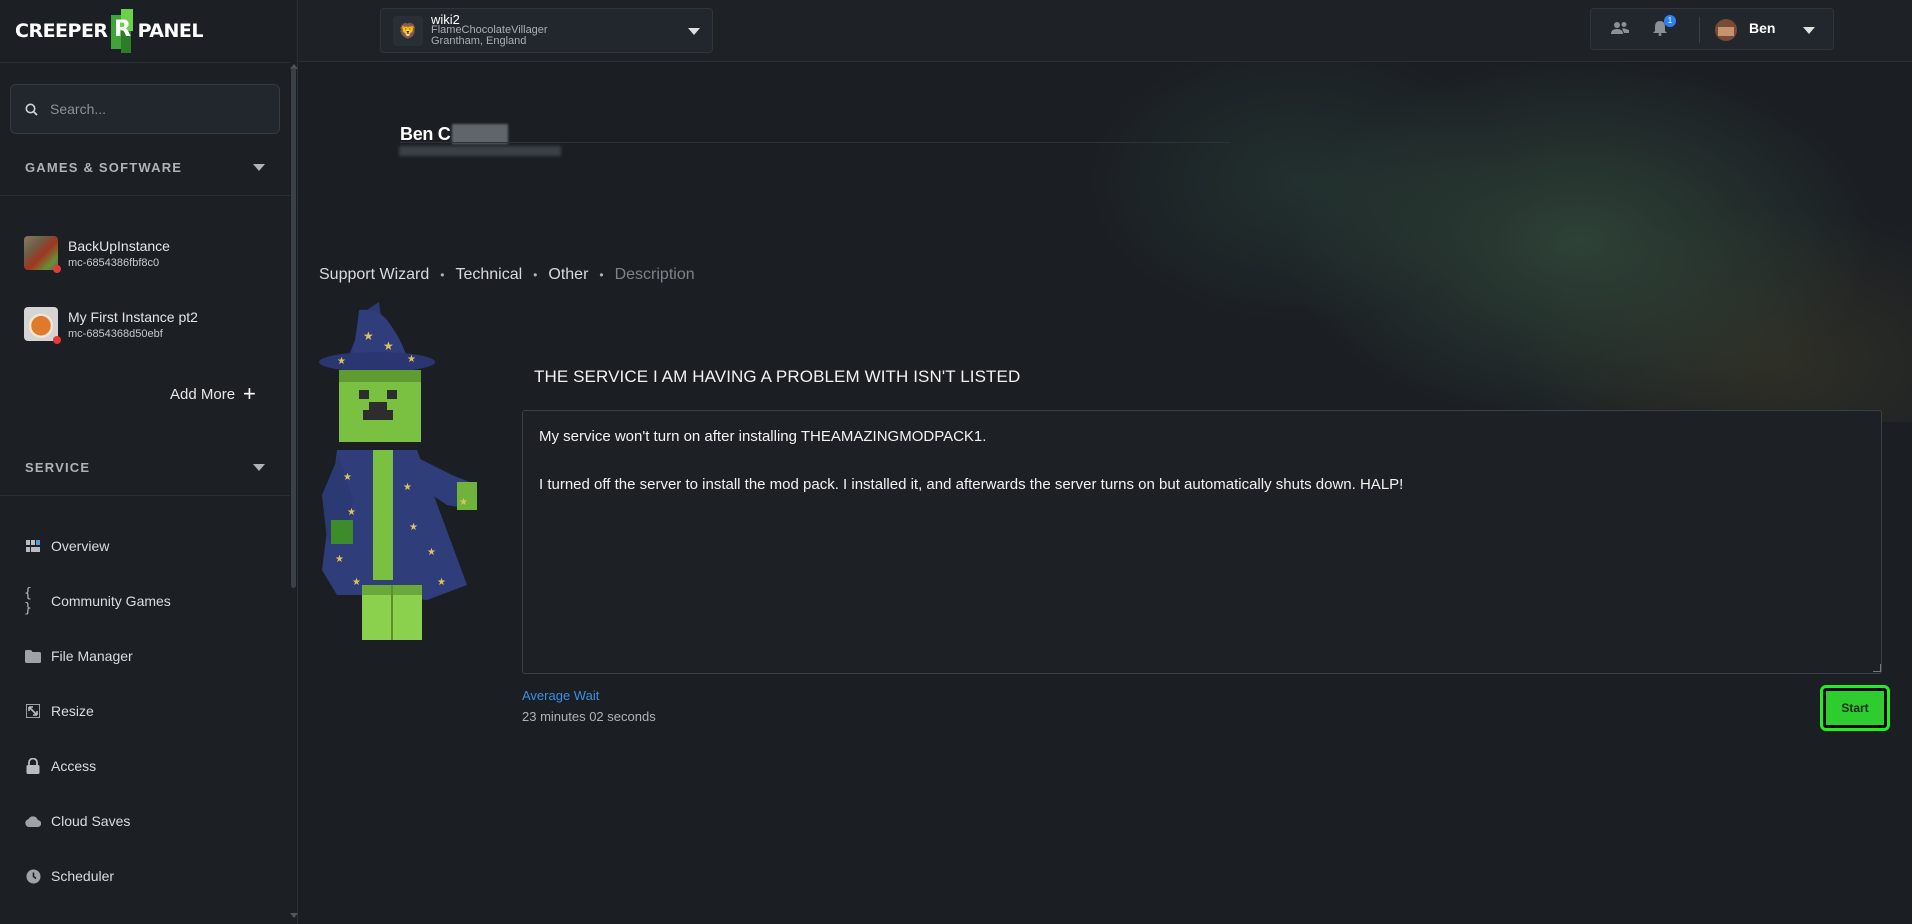 This screenshot has width=1912, height=924. What do you see at coordinates (104, 167) in the screenshot?
I see `games-software-heading: GAMES & SOFTWARE` at bounding box center [104, 167].